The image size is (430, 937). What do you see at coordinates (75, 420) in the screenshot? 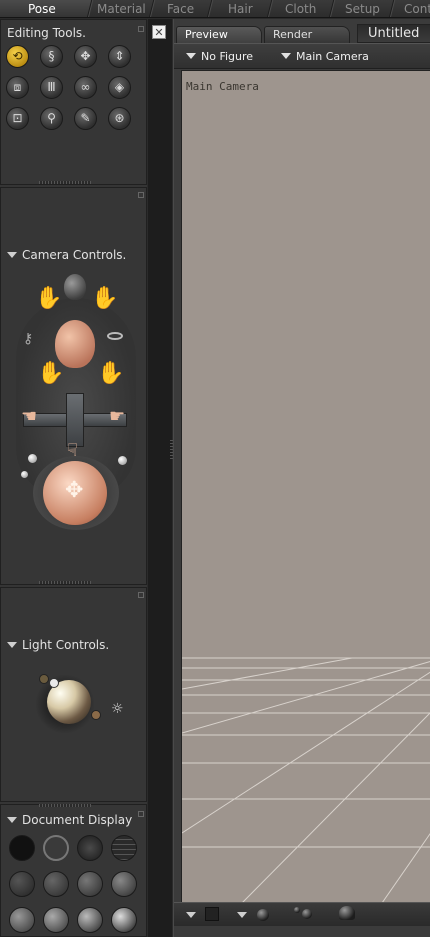
I see `move-y-bar` at bounding box center [75, 420].